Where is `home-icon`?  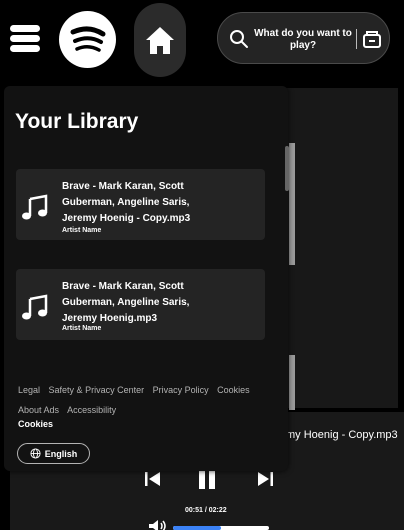 home-icon is located at coordinates (160, 40).